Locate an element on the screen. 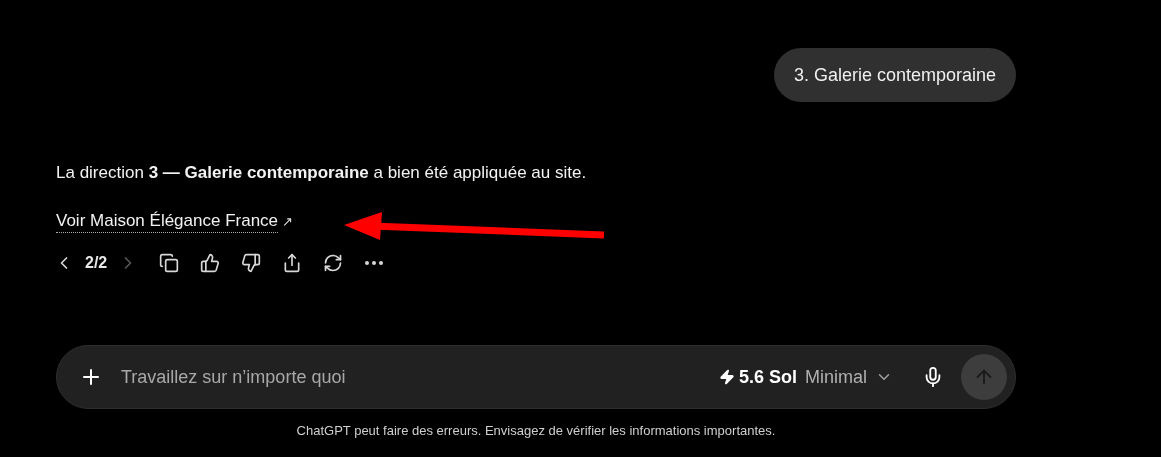  message-field: Travaillez sur n’importe quoi 5.6 Sol Minimal is located at coordinates (536, 377).